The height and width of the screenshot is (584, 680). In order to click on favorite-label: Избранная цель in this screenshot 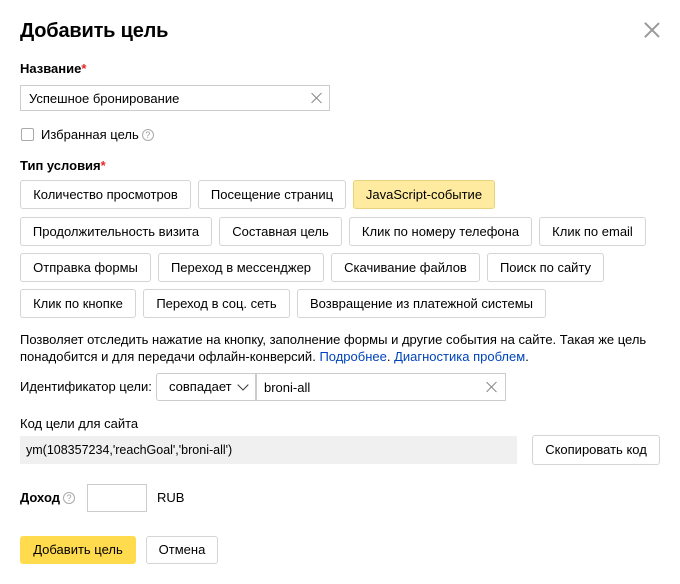, I will do `click(90, 134)`.